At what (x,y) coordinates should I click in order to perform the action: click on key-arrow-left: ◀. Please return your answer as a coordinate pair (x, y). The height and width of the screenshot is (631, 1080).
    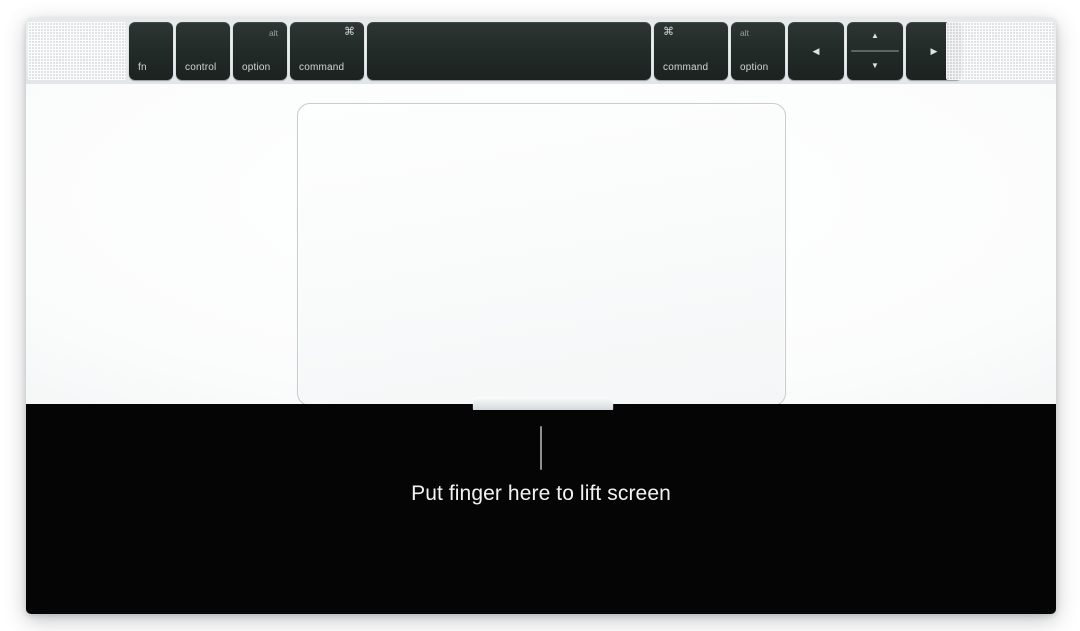
    Looking at the image, I should click on (816, 51).